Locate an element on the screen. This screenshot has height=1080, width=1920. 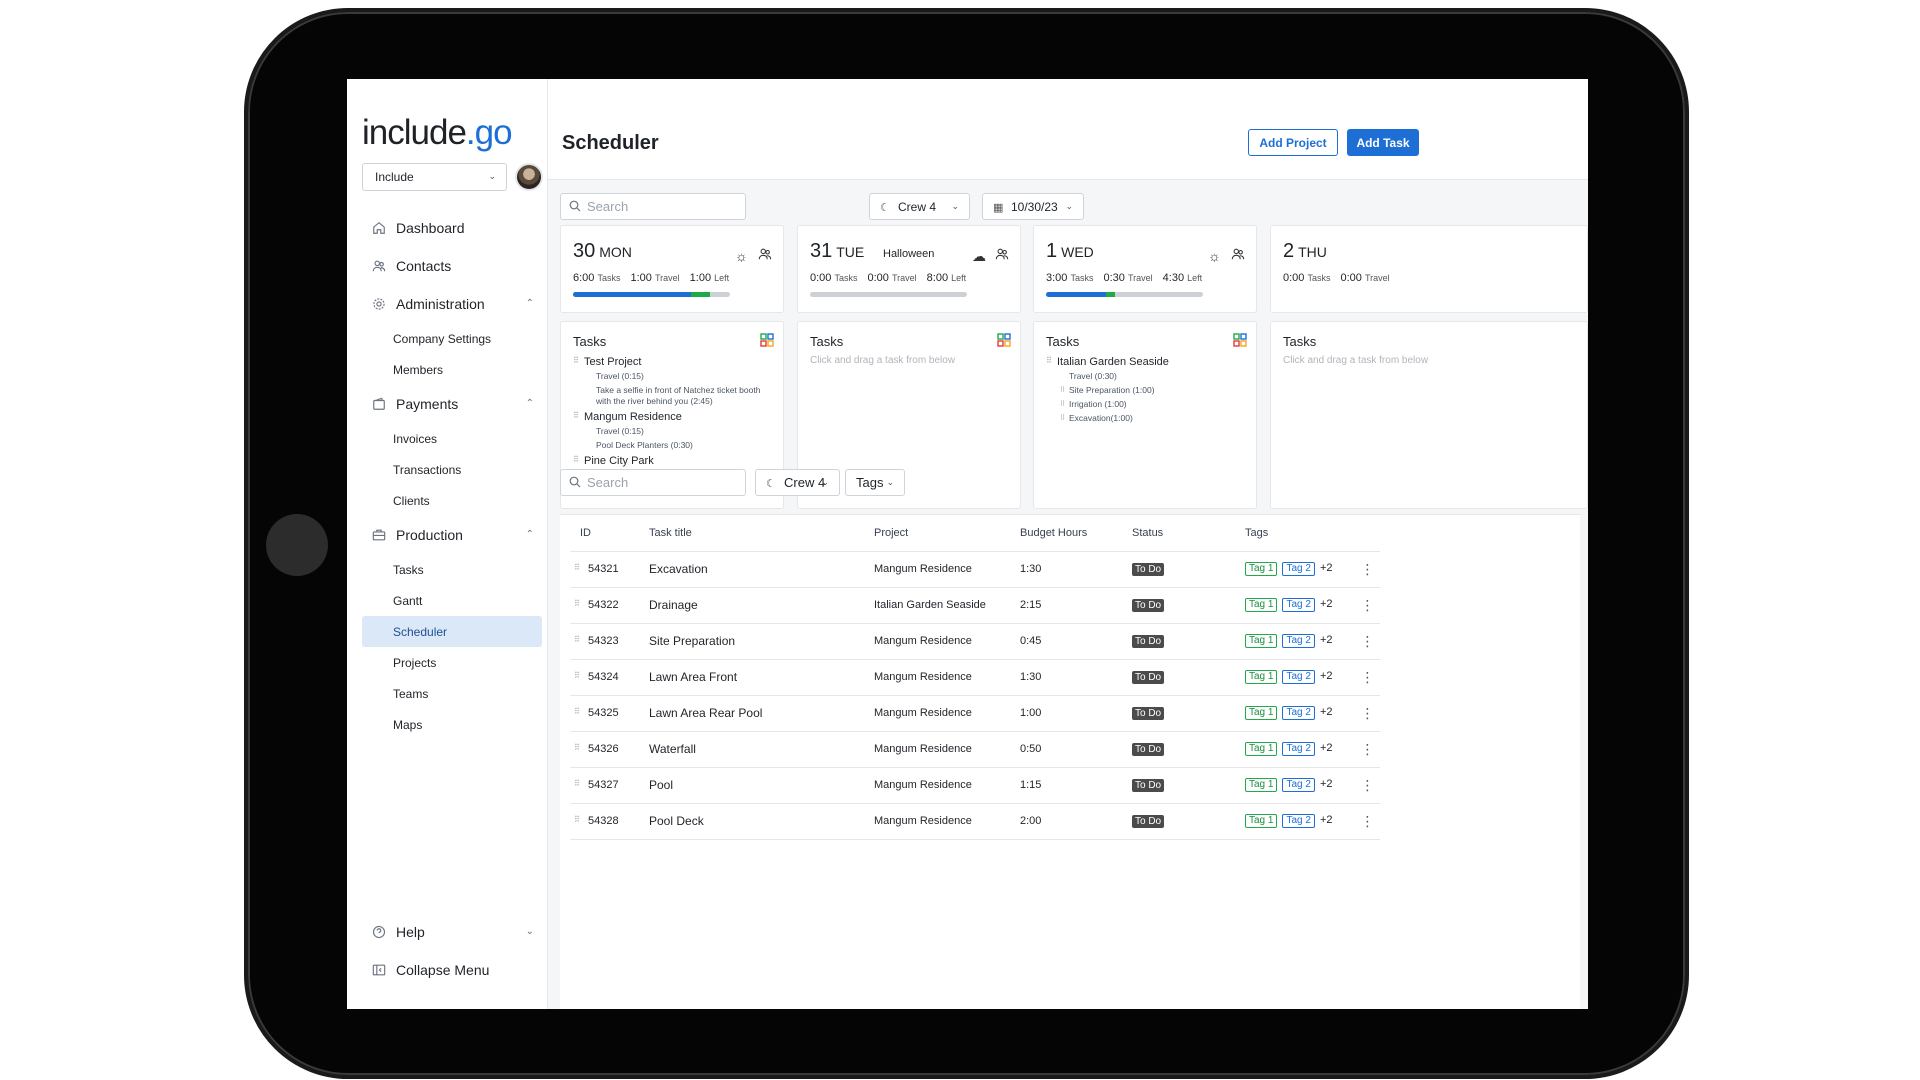
column-header-status: Status is located at coordinates (1188, 533).